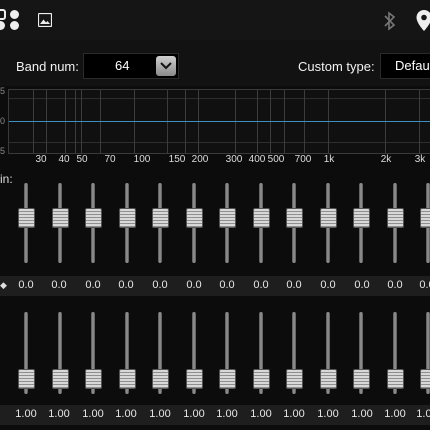  What do you see at coordinates (41, 159) in the screenshot?
I see `x-tick-label: 30` at bounding box center [41, 159].